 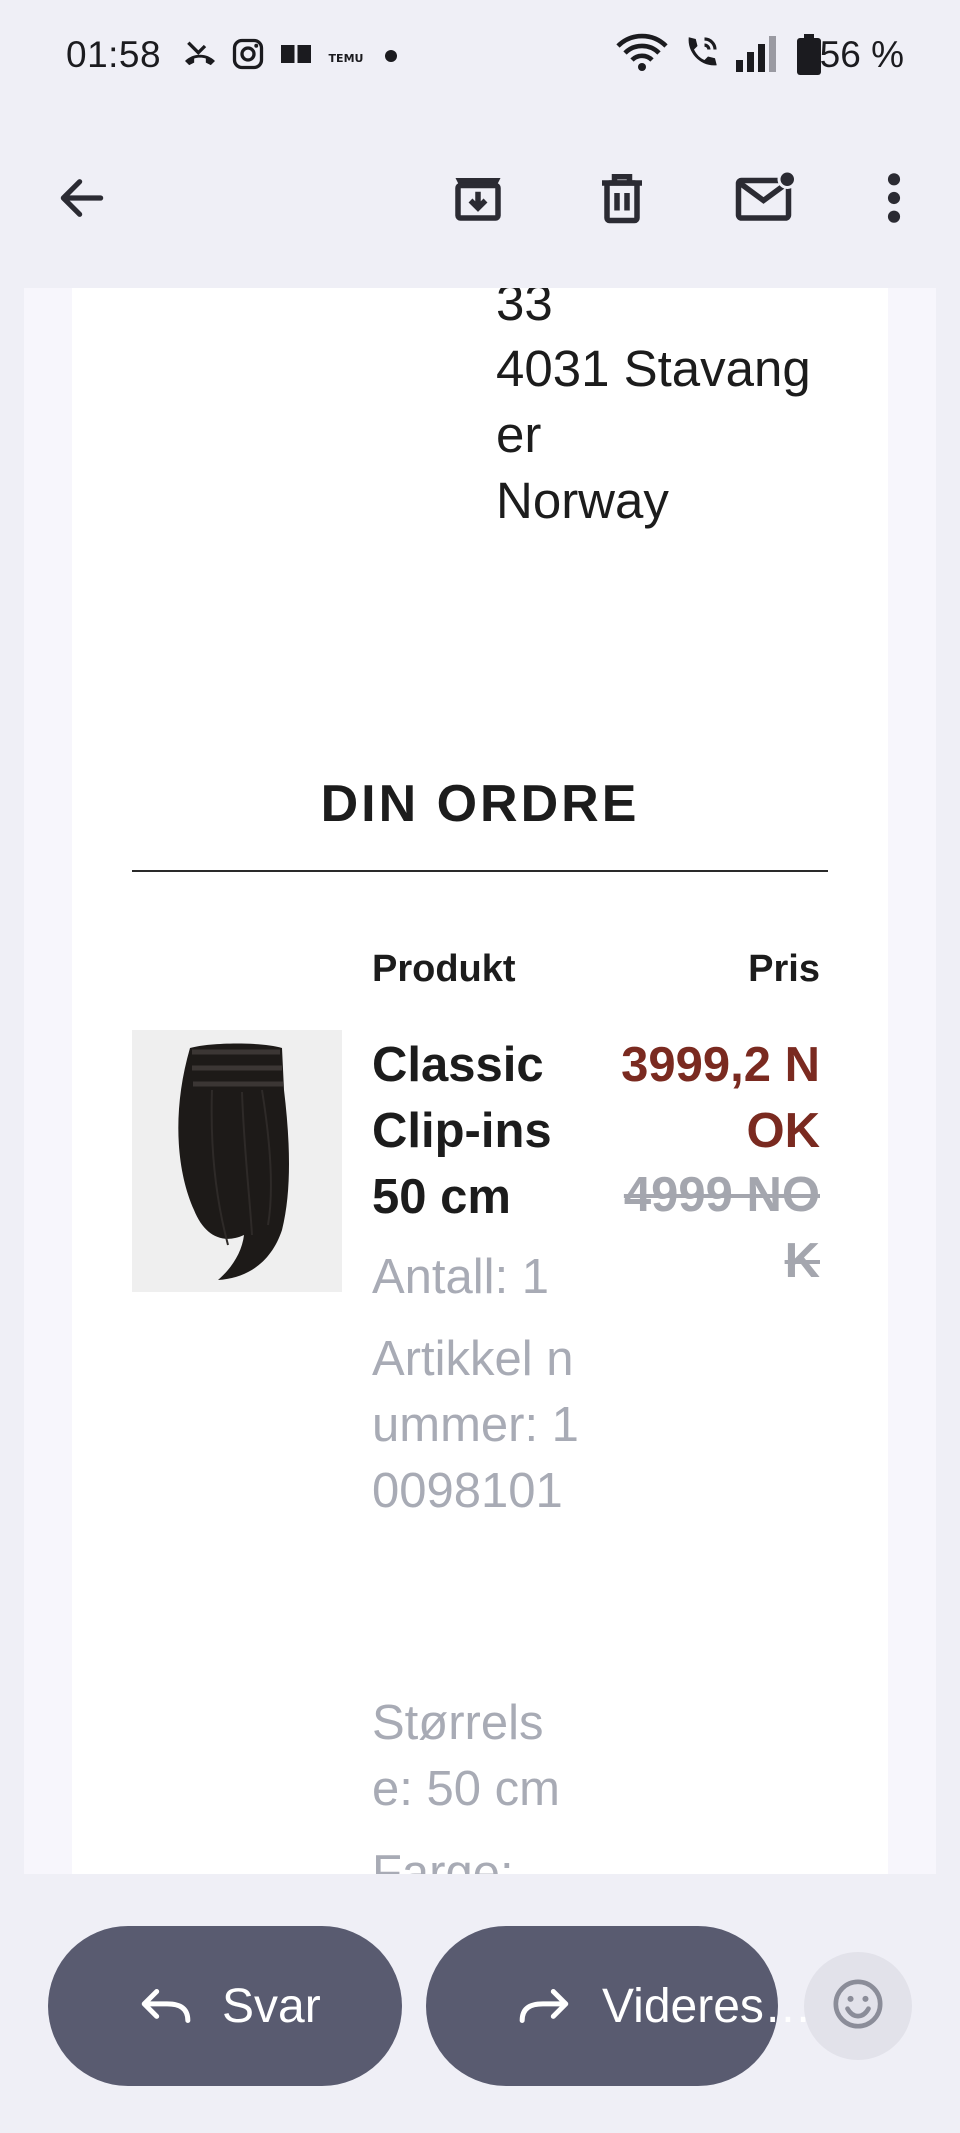 What do you see at coordinates (642, 55) in the screenshot?
I see `wifi-icon` at bounding box center [642, 55].